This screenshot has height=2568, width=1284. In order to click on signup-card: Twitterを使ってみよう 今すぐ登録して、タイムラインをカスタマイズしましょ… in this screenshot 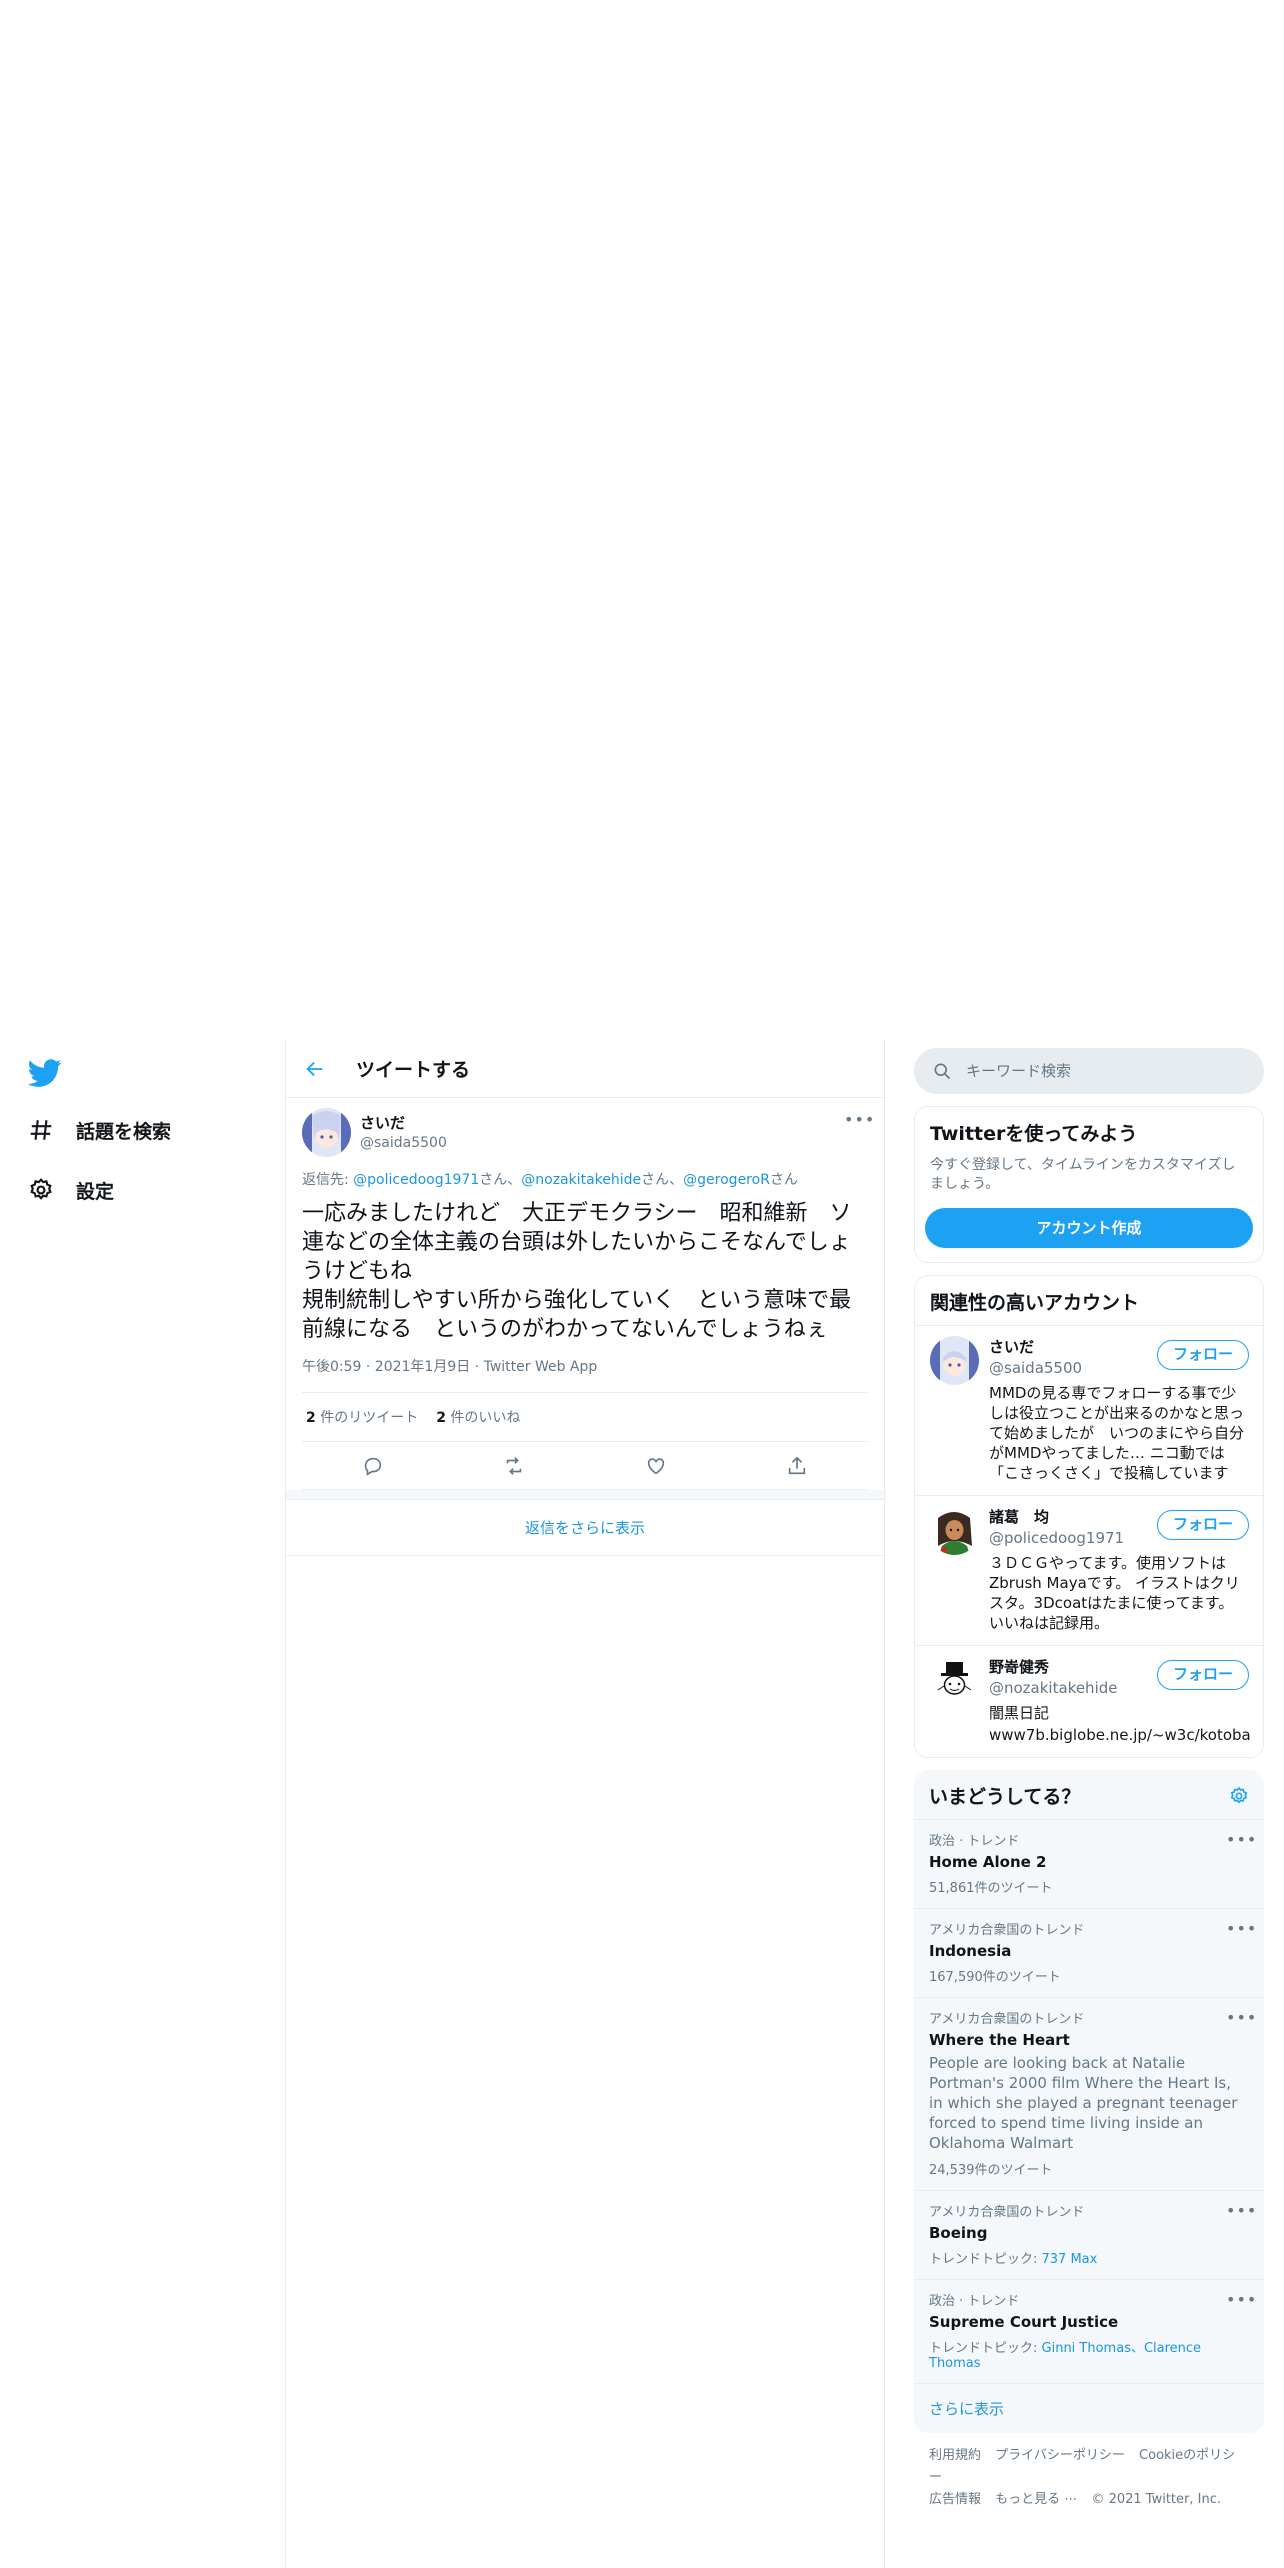, I will do `click(1089, 1184)`.